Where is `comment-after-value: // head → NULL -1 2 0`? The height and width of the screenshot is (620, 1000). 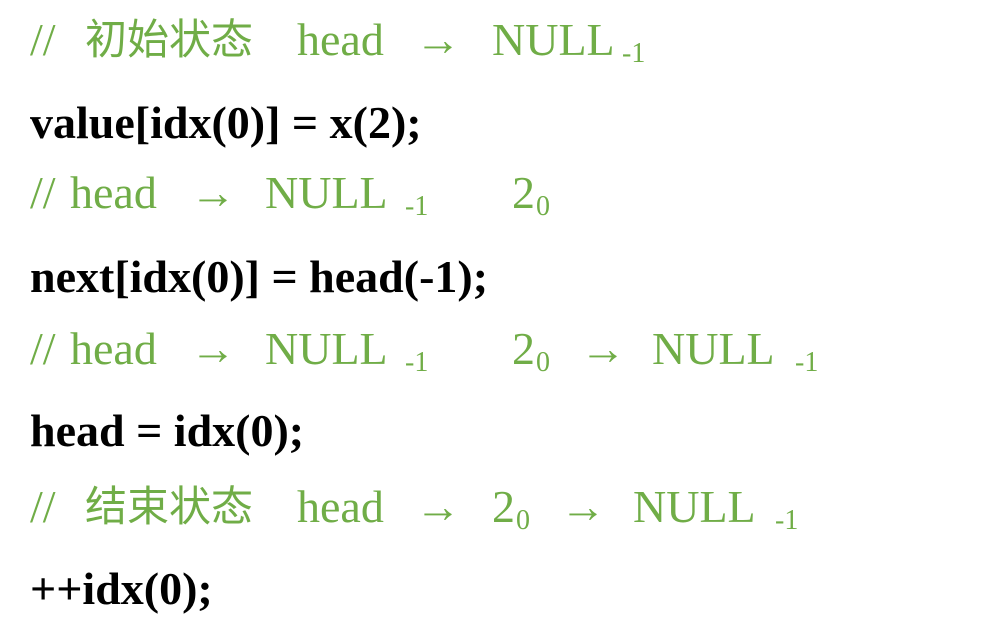 comment-after-value: // head → NULL -1 2 0 is located at coordinates (500, 194).